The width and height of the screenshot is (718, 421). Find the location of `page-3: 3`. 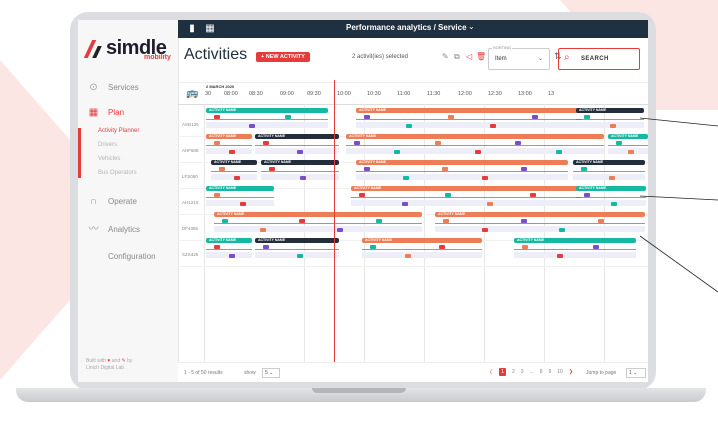

page-3: 3 is located at coordinates (522, 372).